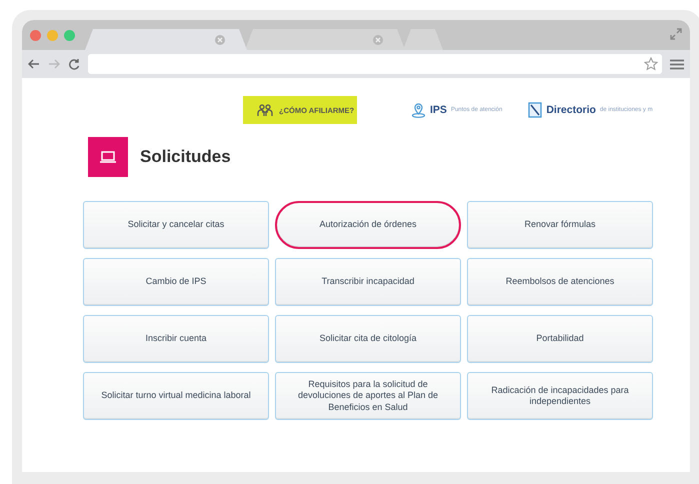 The image size is (699, 484). Describe the element at coordinates (34, 64) in the screenshot. I see `back-arrow-icon` at that location.